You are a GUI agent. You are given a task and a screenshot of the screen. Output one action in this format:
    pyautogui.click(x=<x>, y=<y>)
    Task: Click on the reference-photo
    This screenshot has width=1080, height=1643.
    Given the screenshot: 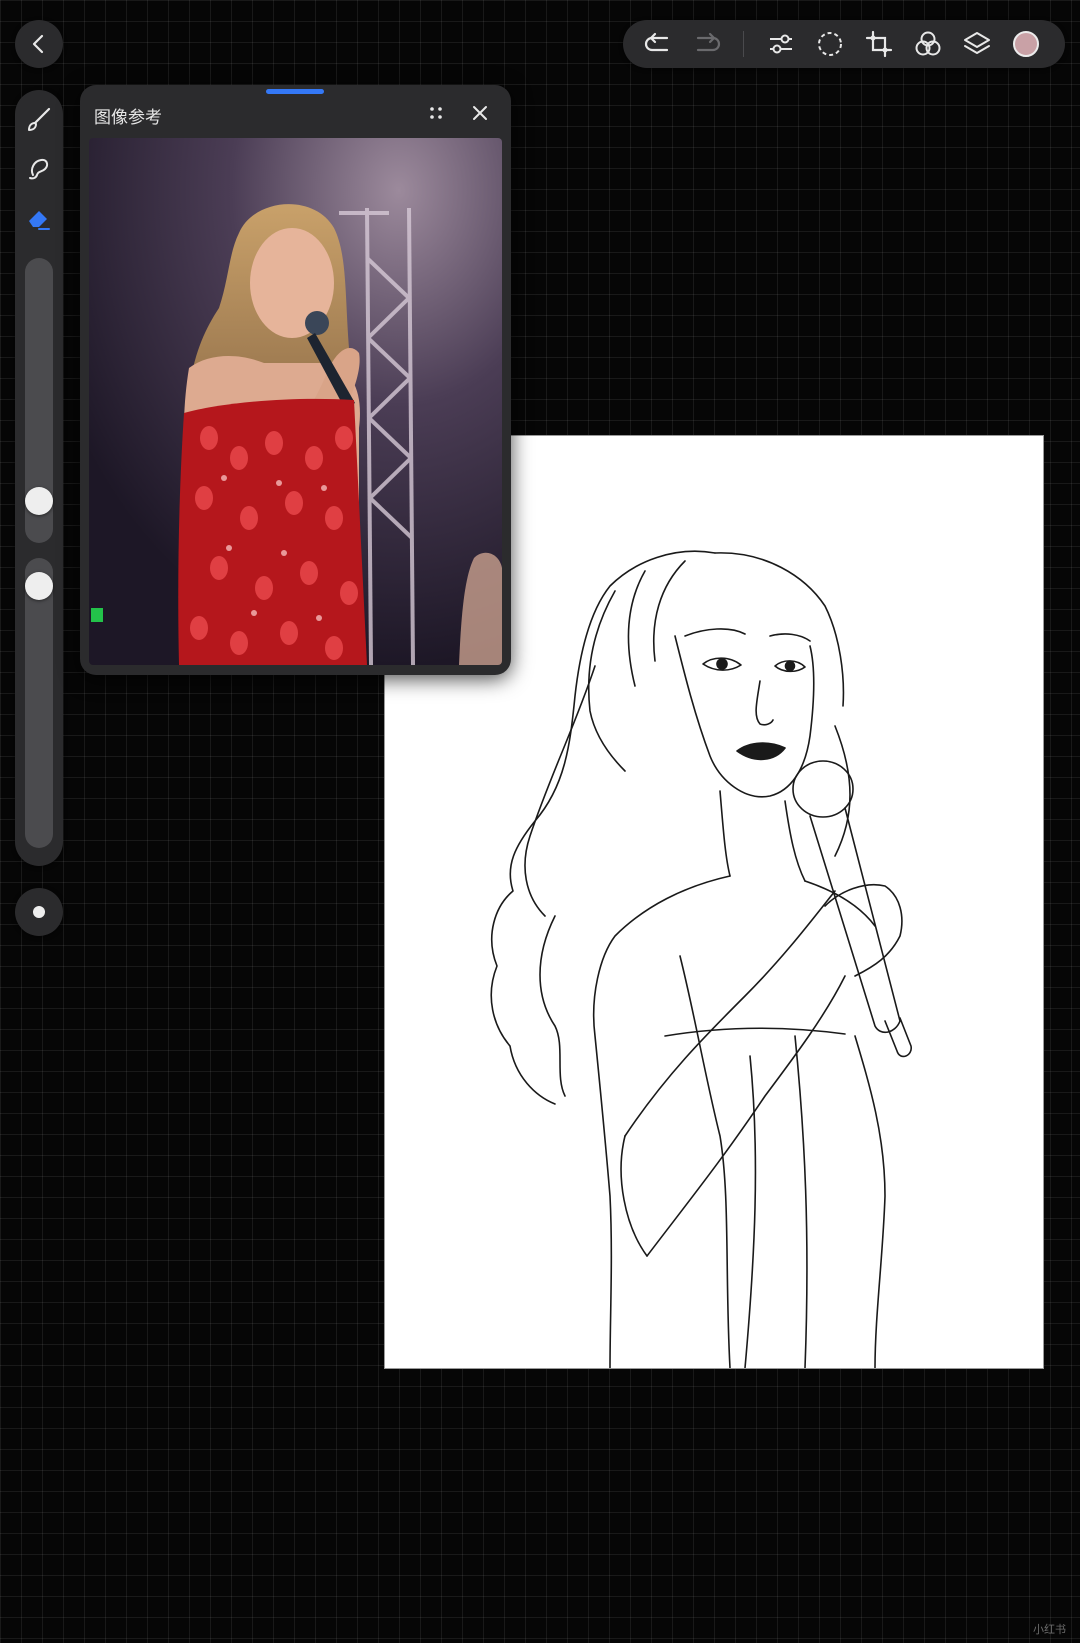 What is the action you would take?
    pyautogui.click(x=295, y=401)
    